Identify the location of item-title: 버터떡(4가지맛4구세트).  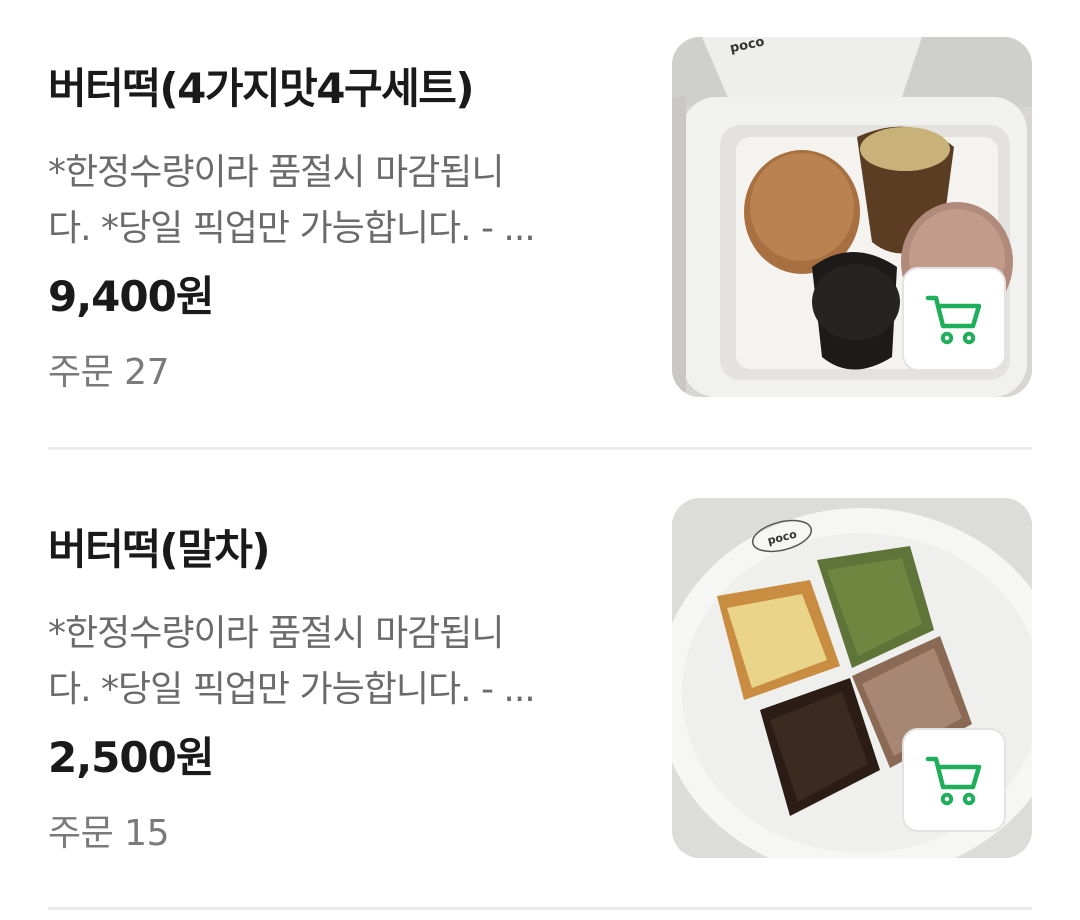
(261, 88).